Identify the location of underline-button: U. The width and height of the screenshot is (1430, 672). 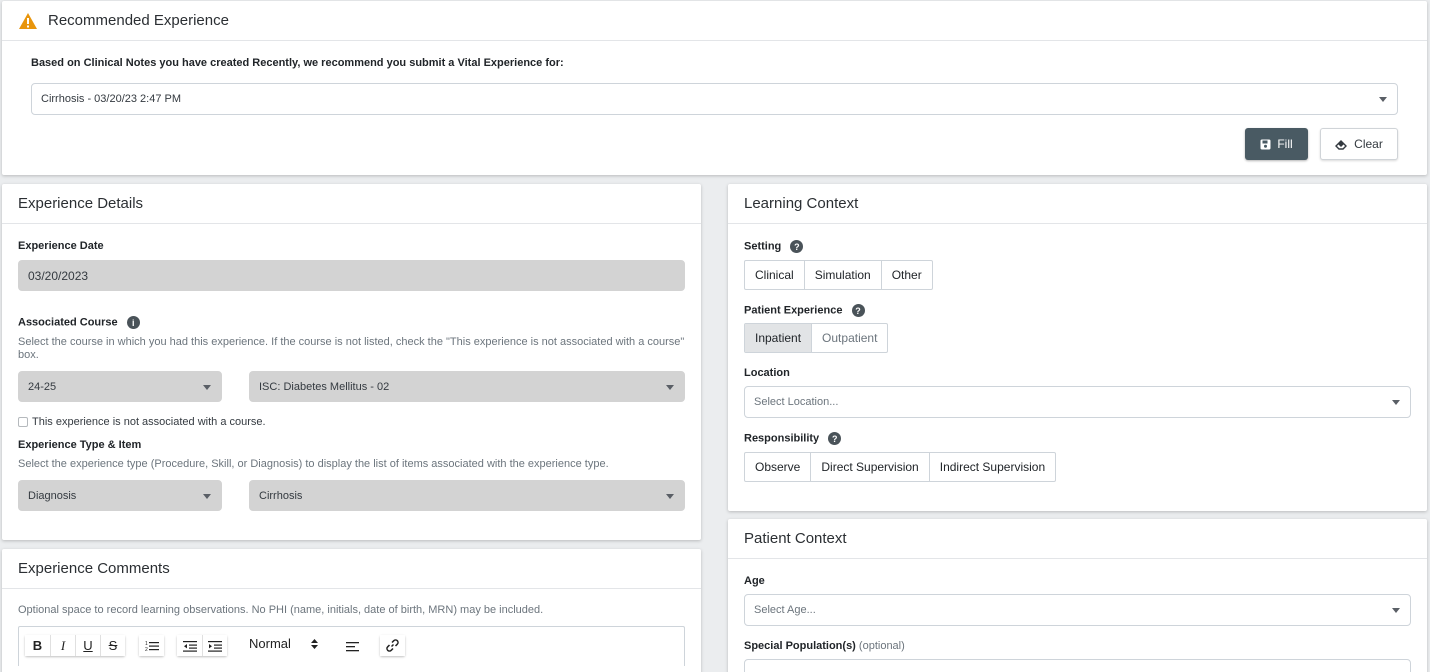
(87, 645).